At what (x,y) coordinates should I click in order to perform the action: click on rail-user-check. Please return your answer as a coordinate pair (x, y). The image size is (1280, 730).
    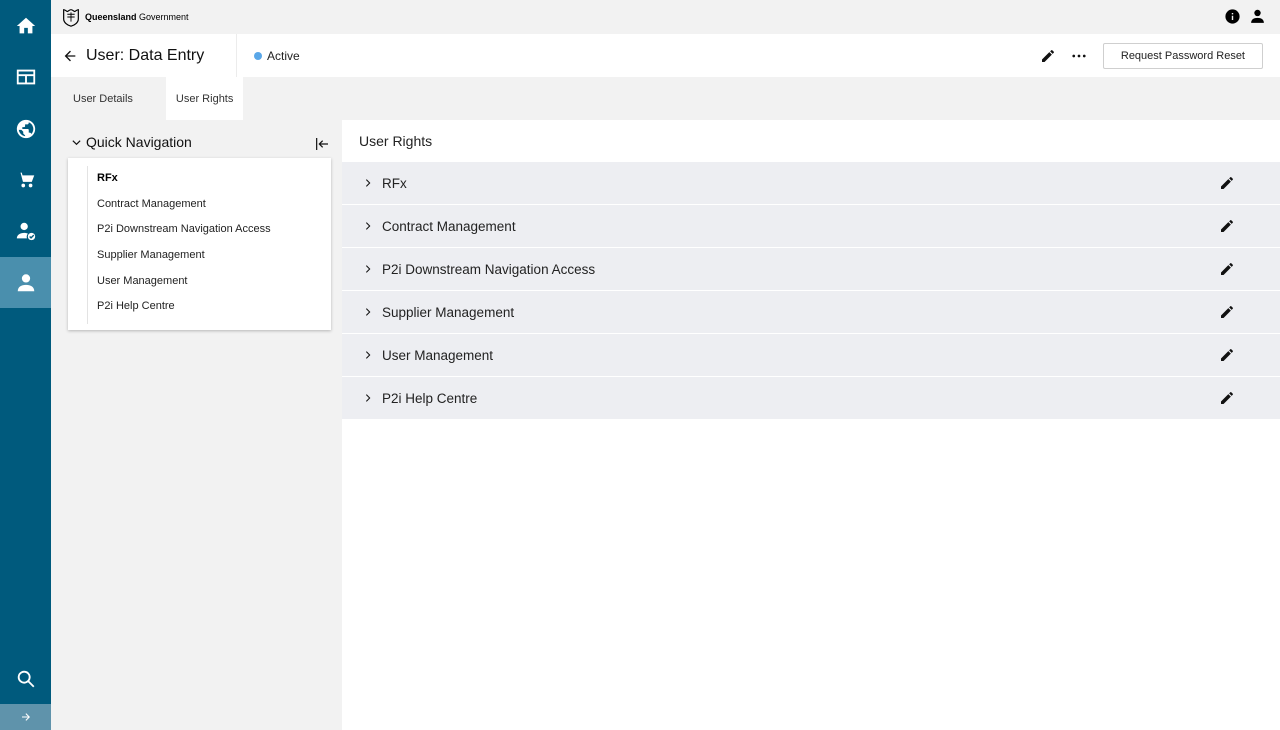
    Looking at the image, I should click on (25, 230).